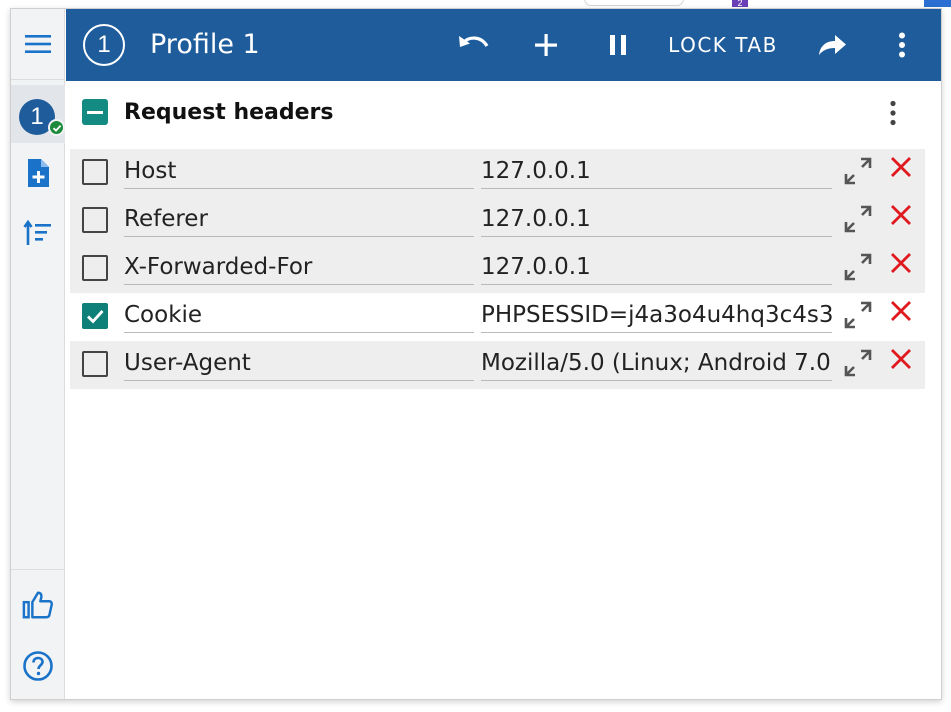 This screenshot has height=712, width=951. I want to click on help-button, so click(38, 666).